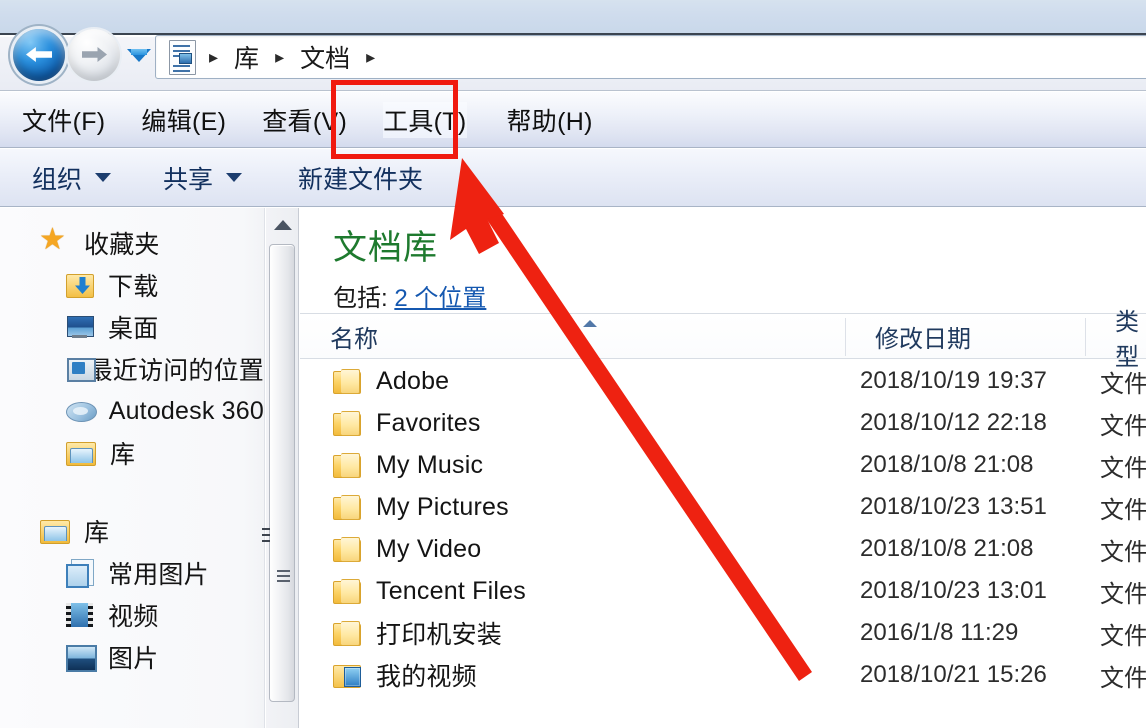 This screenshot has width=1146, height=728. I want to click on nav-header-favorites-label: 收藏夹, so click(122, 245).